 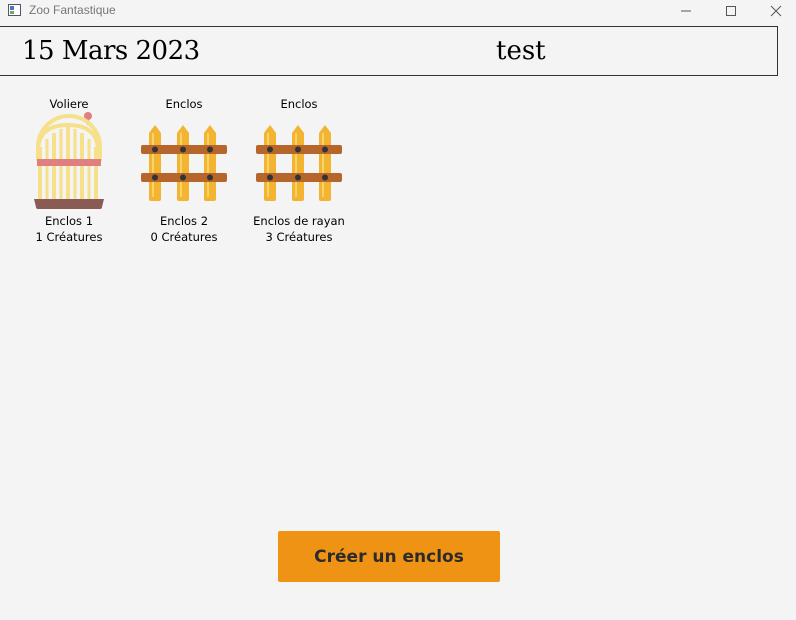 I want to click on enclosure-name: Enclos de rayan, so click(x=299, y=221).